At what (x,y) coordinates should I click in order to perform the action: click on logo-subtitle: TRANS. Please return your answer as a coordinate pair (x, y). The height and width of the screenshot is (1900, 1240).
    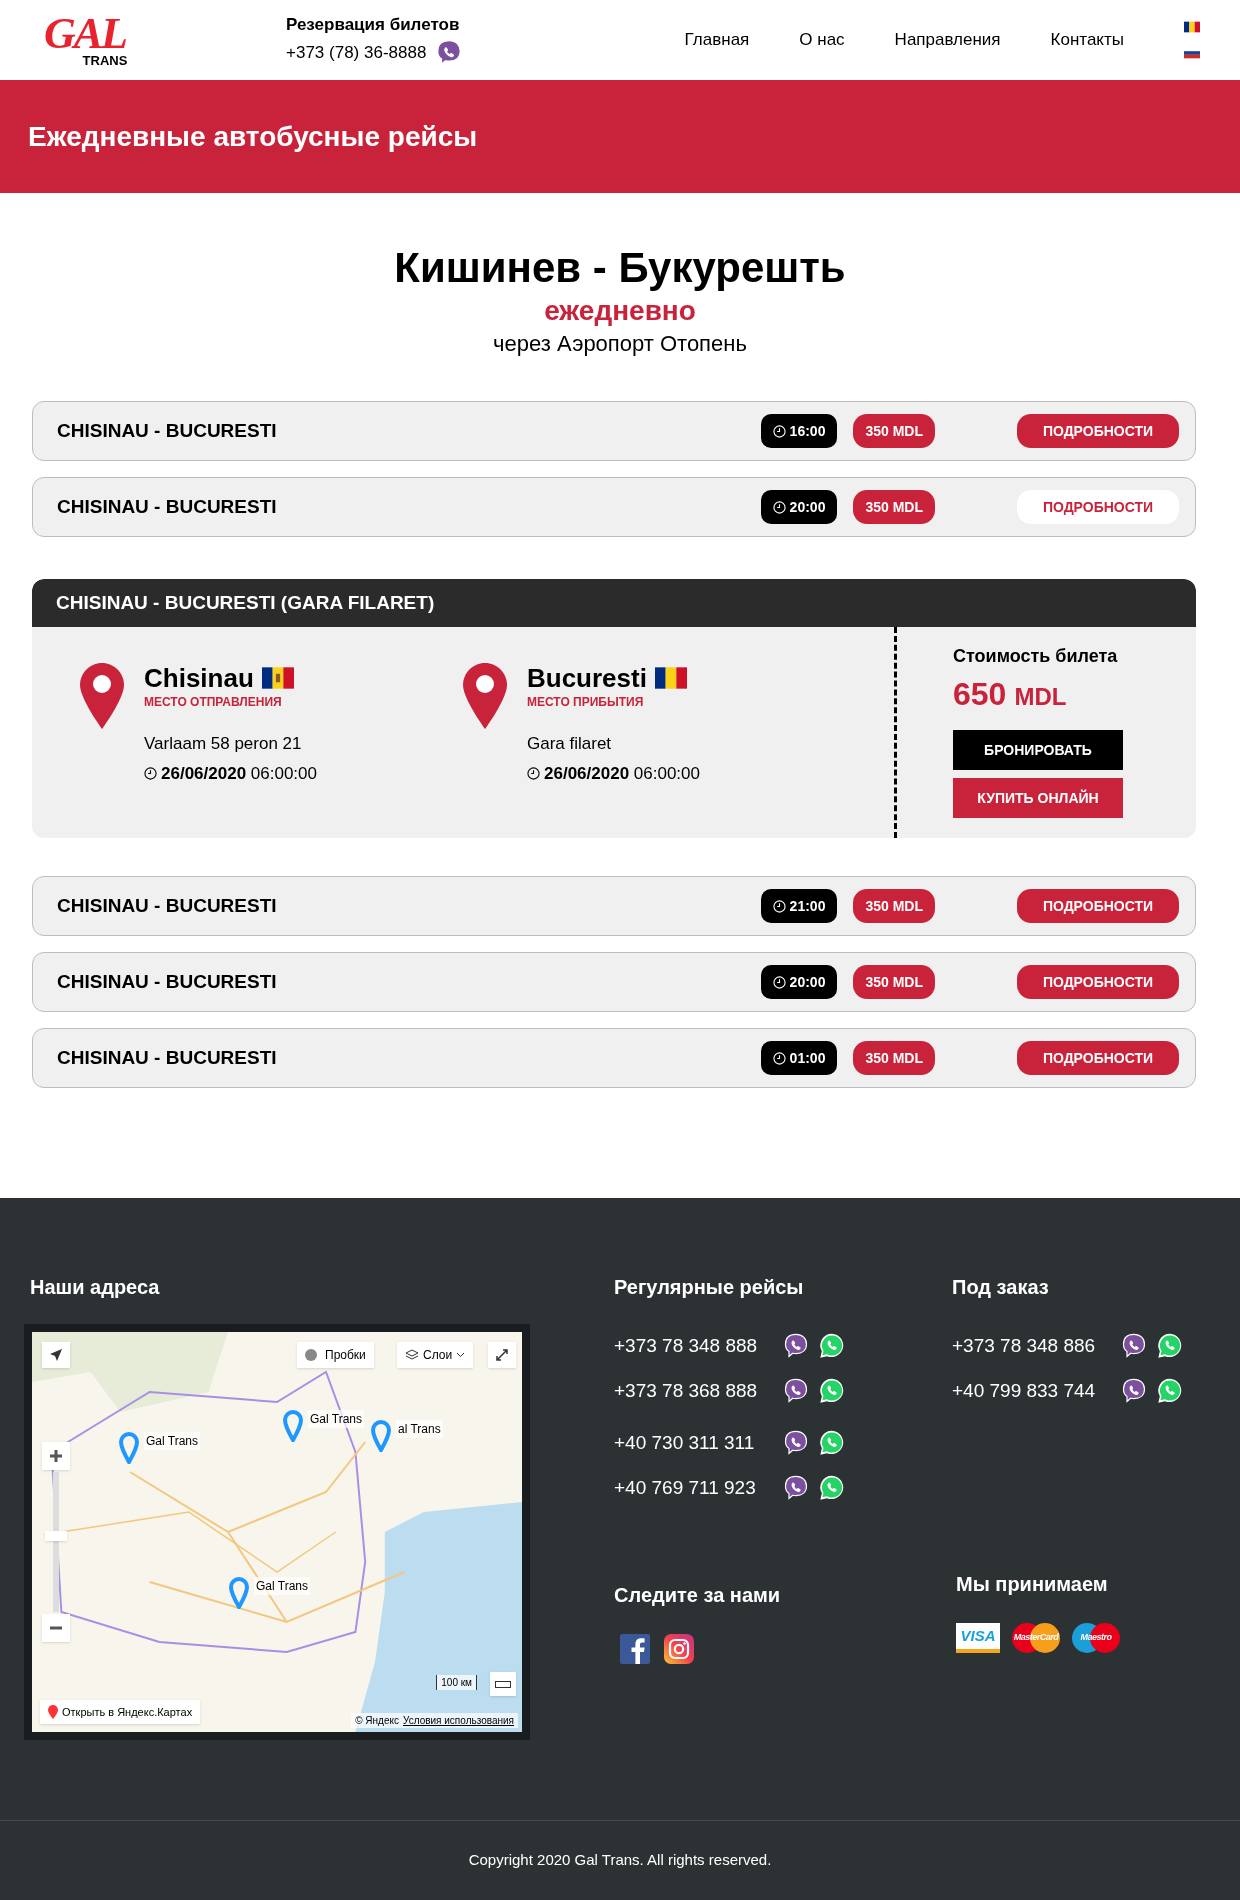
    Looking at the image, I should click on (105, 60).